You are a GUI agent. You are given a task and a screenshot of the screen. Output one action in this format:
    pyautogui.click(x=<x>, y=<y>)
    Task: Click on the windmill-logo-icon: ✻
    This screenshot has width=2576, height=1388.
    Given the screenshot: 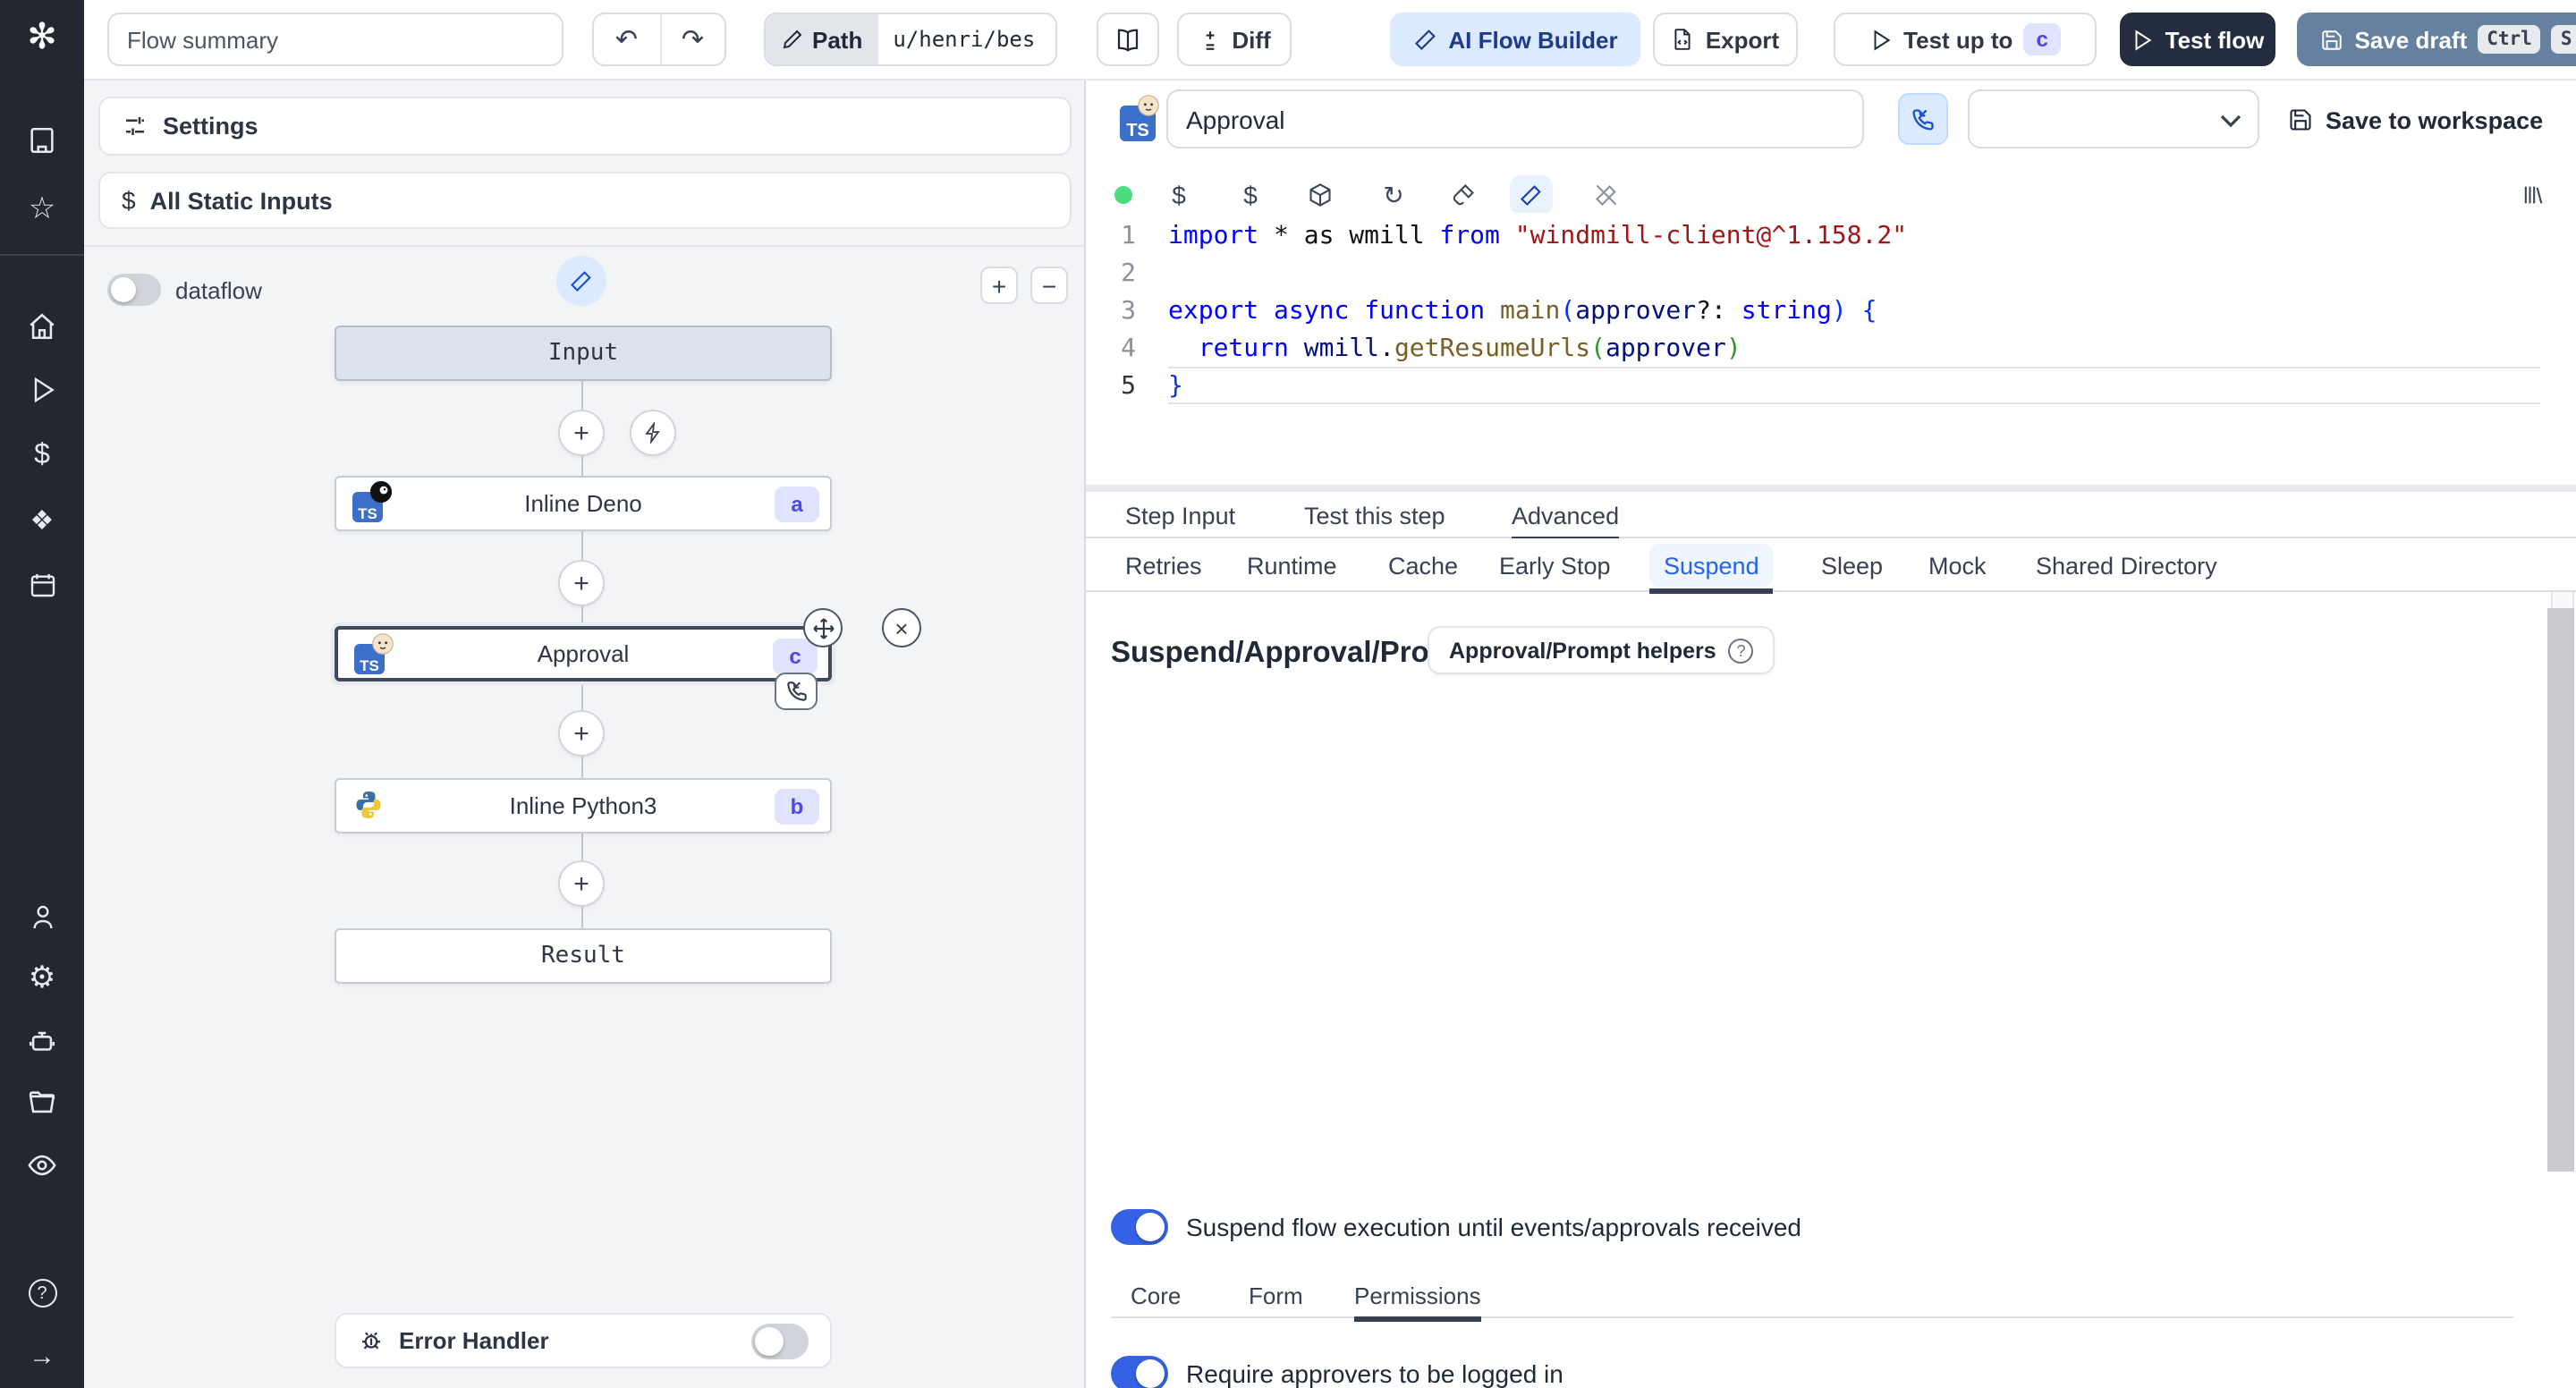 What is the action you would take?
    pyautogui.click(x=42, y=37)
    